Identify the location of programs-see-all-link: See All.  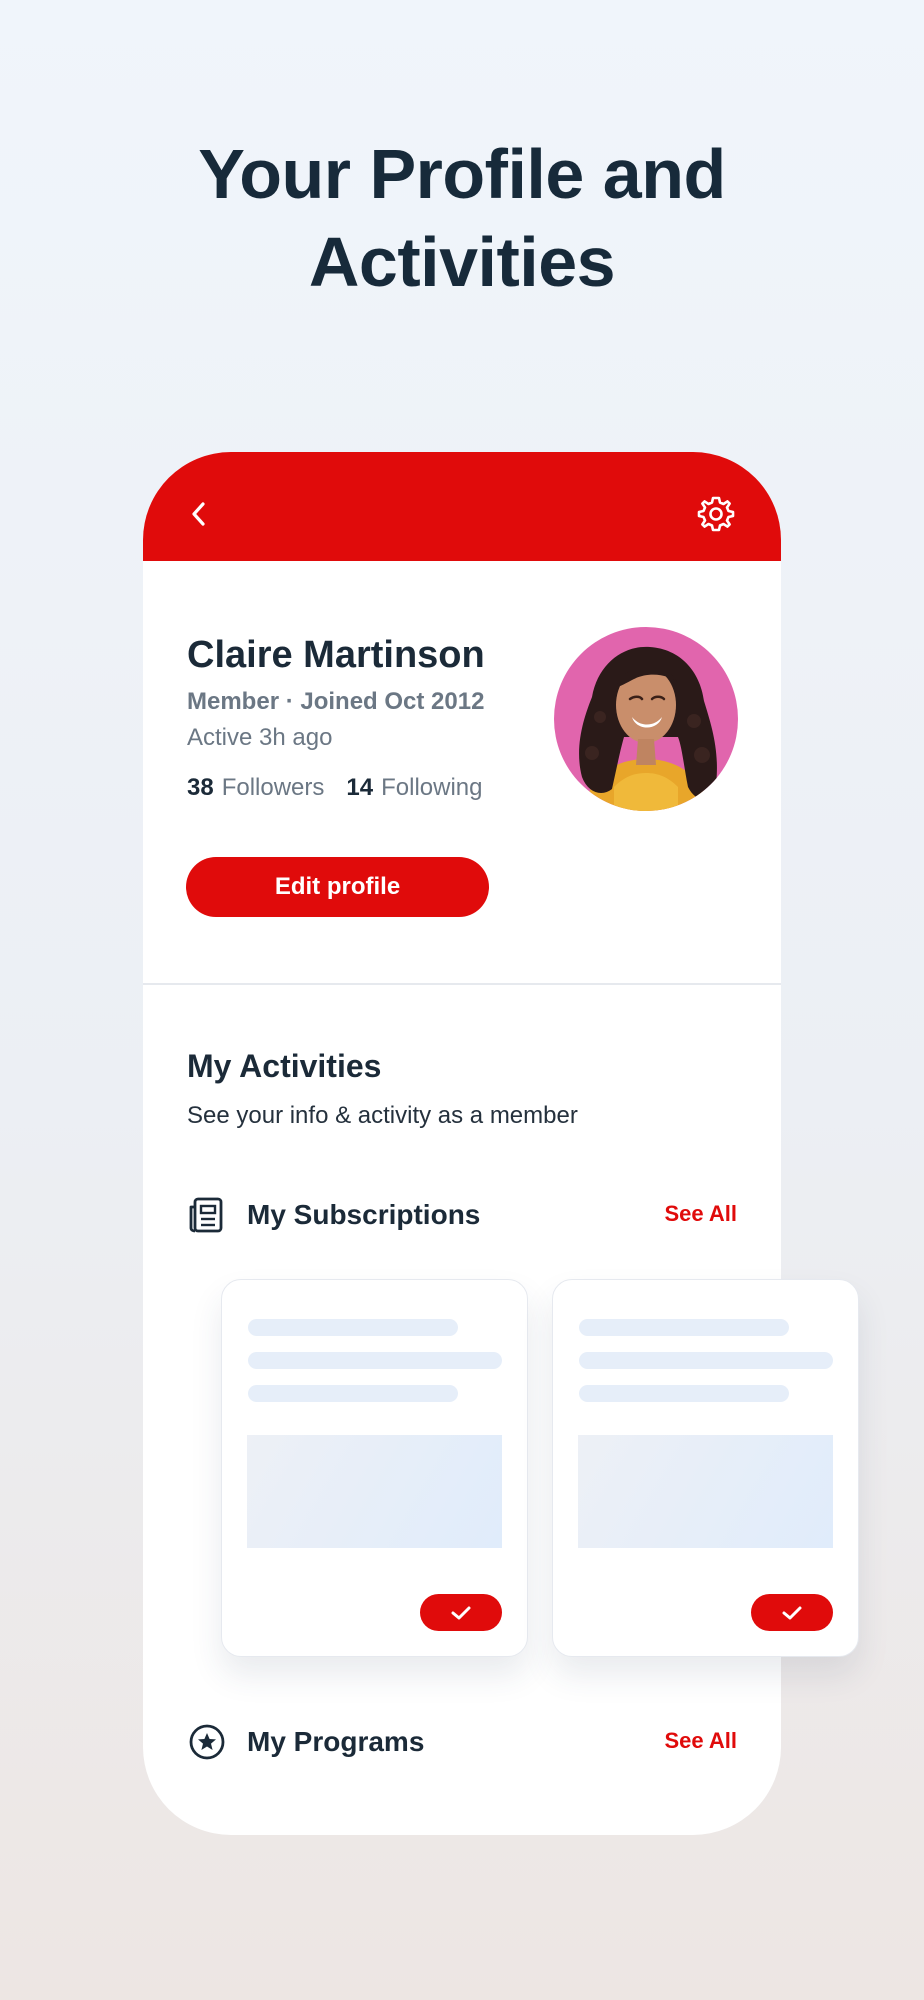
(700, 1741).